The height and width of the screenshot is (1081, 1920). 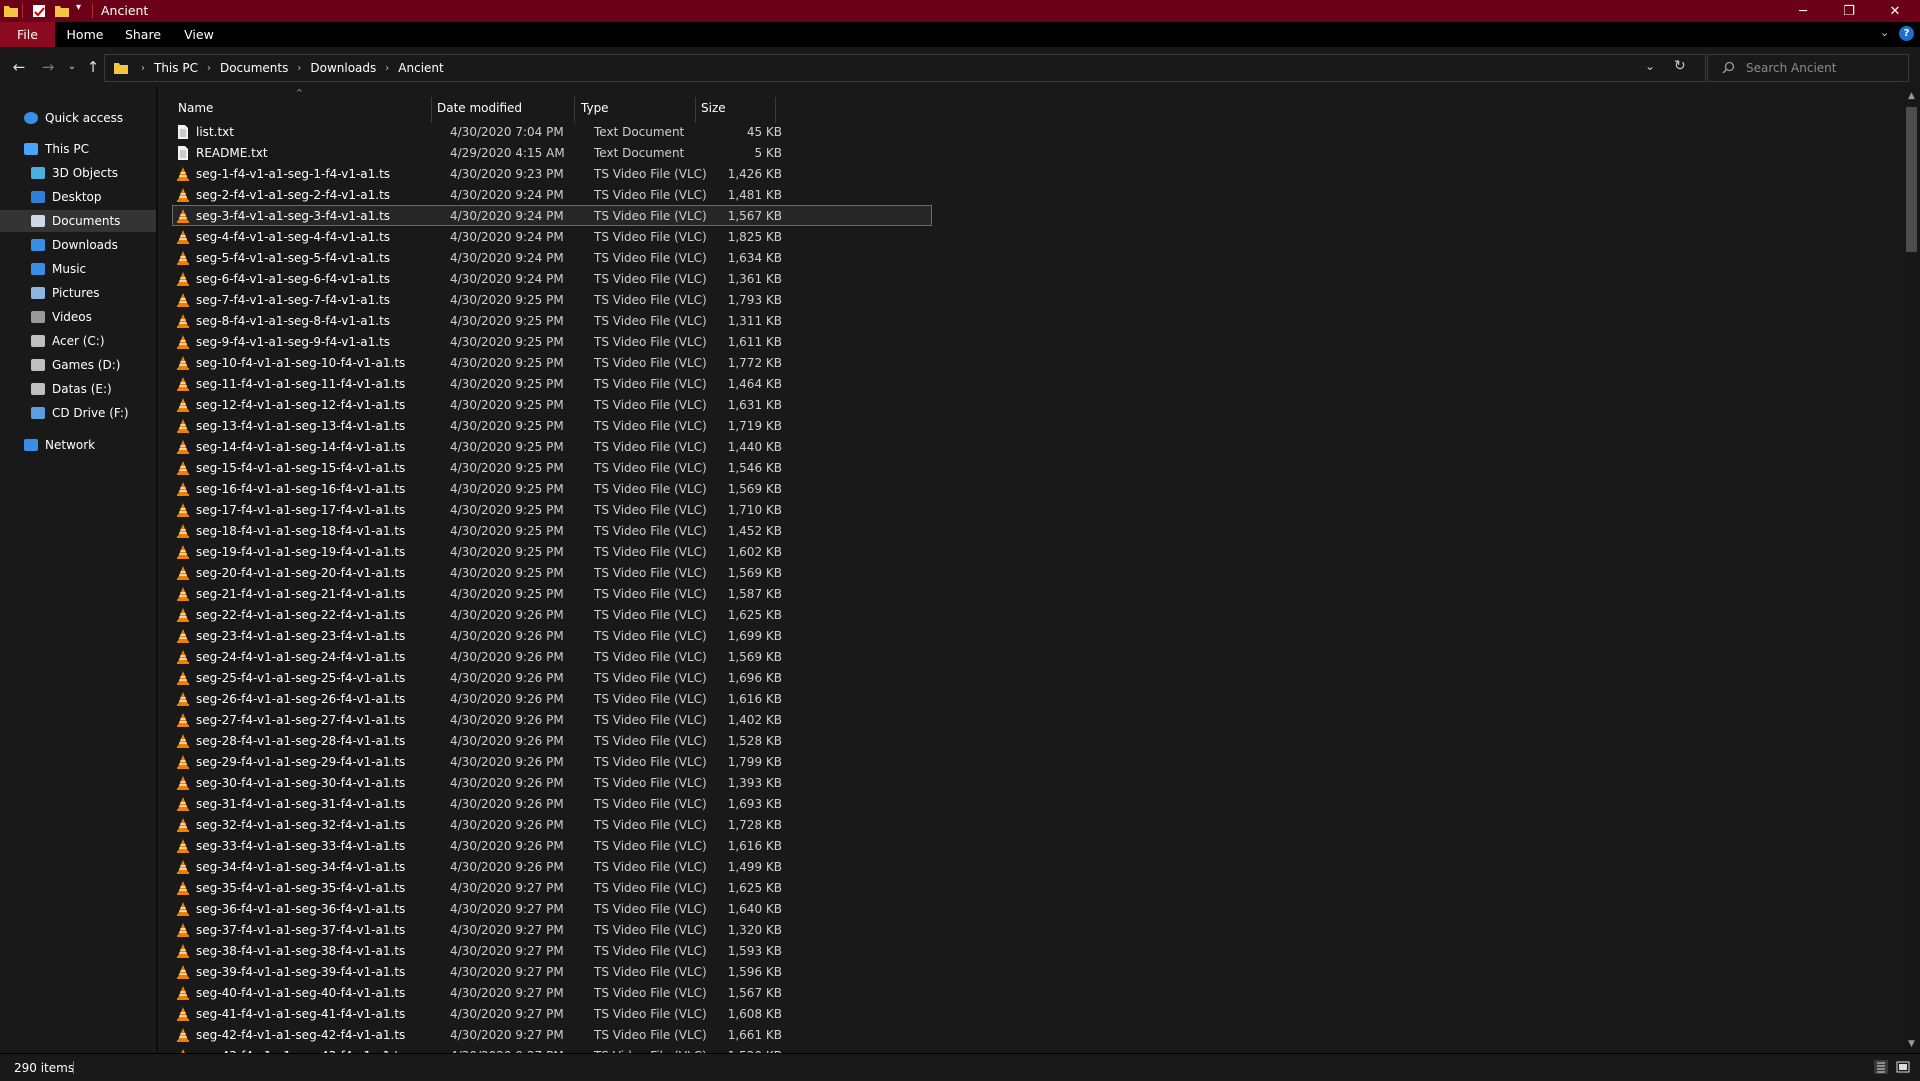 I want to click on breadcrumb-this-pc: This PC, so click(x=176, y=68).